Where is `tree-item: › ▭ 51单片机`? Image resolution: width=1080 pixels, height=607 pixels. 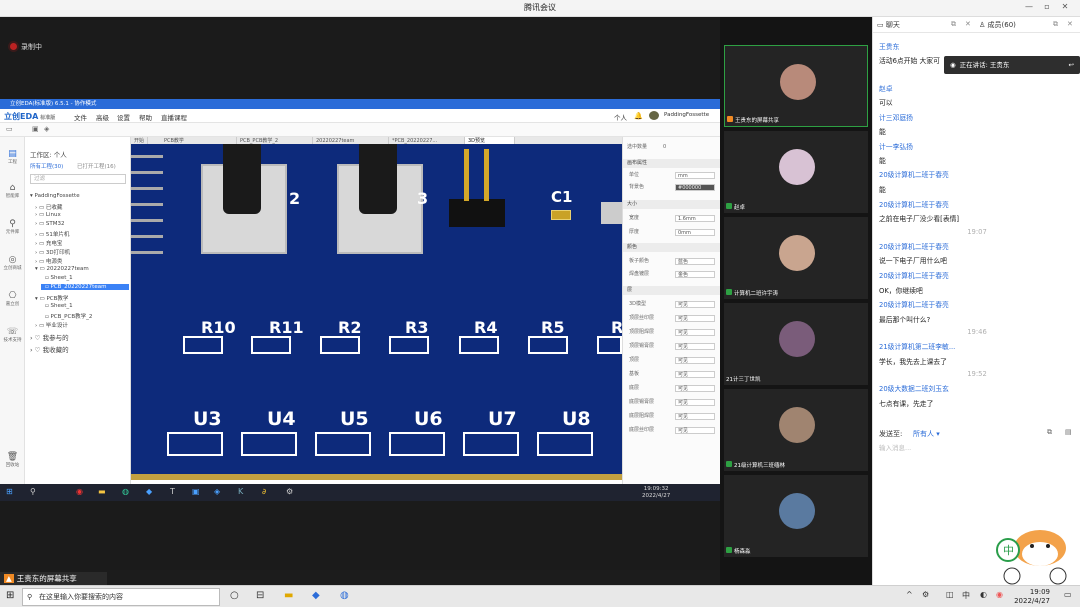 tree-item: › ▭ 51单片机 is located at coordinates (52, 234).